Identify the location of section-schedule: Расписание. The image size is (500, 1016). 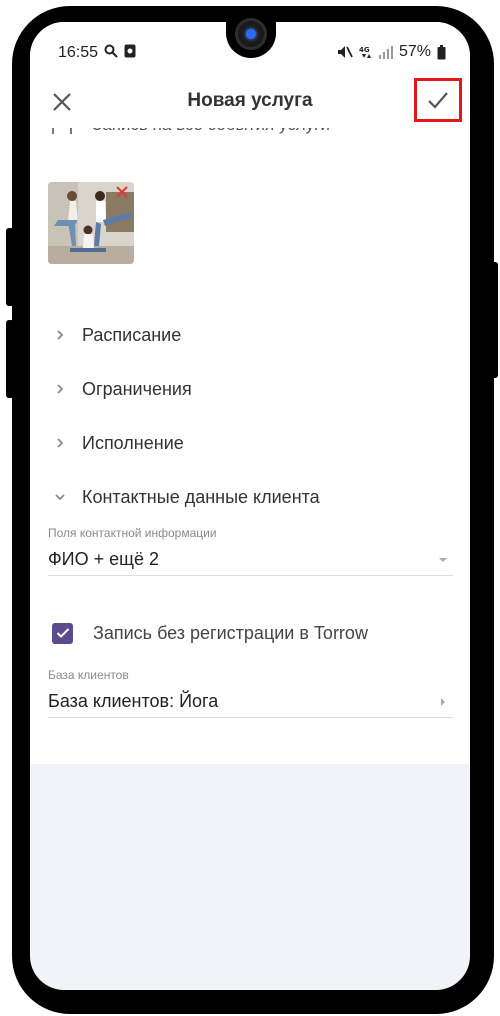
(115, 335).